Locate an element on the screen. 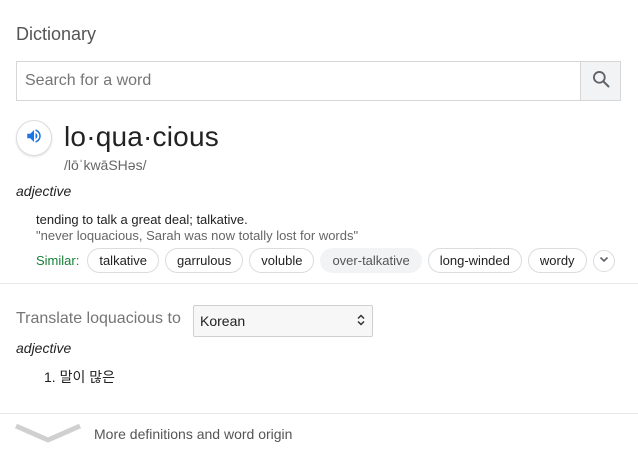  similar-chip: over-talkative is located at coordinates (371, 260).